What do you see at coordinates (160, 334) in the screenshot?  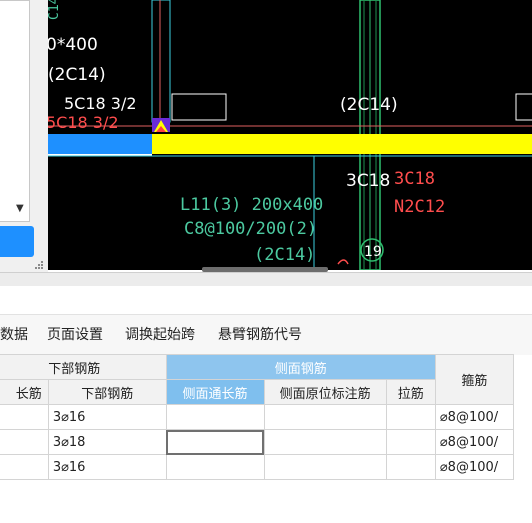 I see `toolbar-swap-start-span-button: 调换起始跨` at bounding box center [160, 334].